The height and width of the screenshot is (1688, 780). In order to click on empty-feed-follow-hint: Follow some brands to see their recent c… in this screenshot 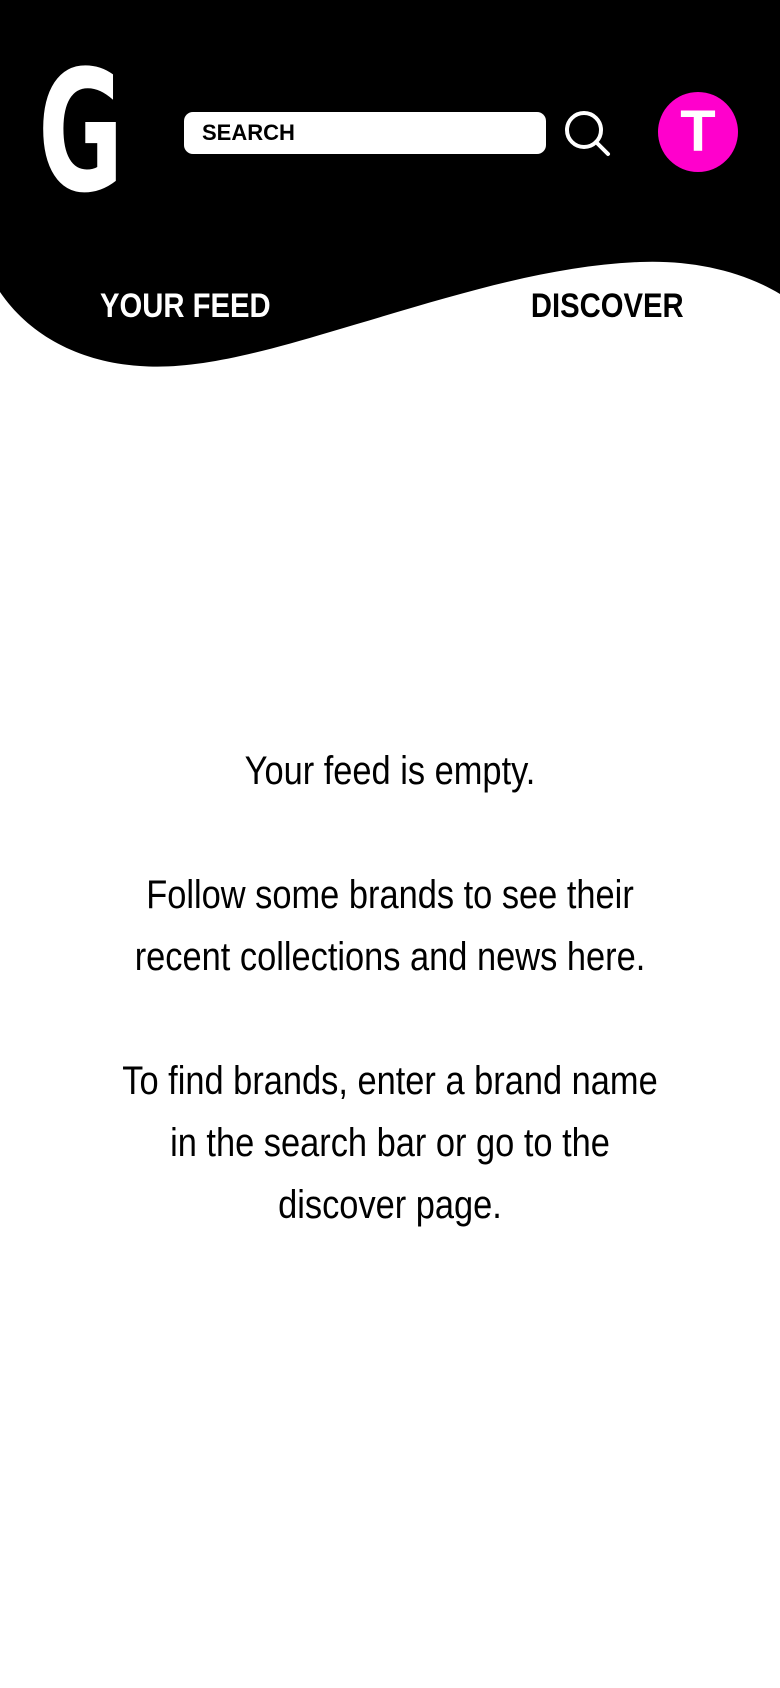, I will do `click(390, 926)`.